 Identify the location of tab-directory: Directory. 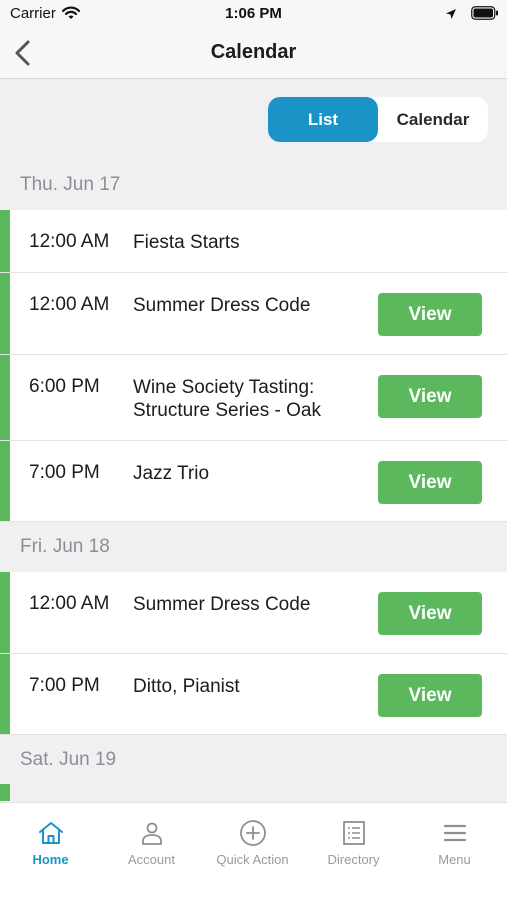
(353, 843).